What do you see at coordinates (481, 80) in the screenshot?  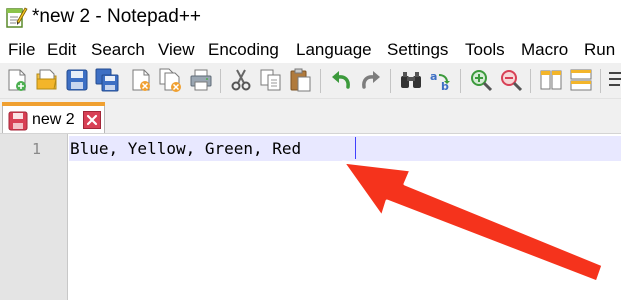 I see `zoom-in-icon` at bounding box center [481, 80].